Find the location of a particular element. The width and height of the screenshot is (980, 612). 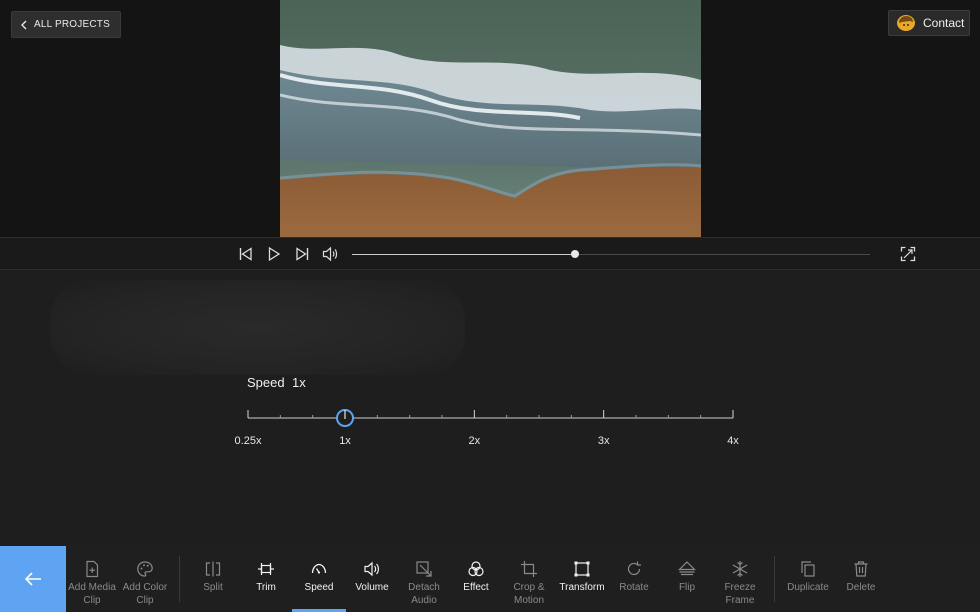

back-button is located at coordinates (33, 579).